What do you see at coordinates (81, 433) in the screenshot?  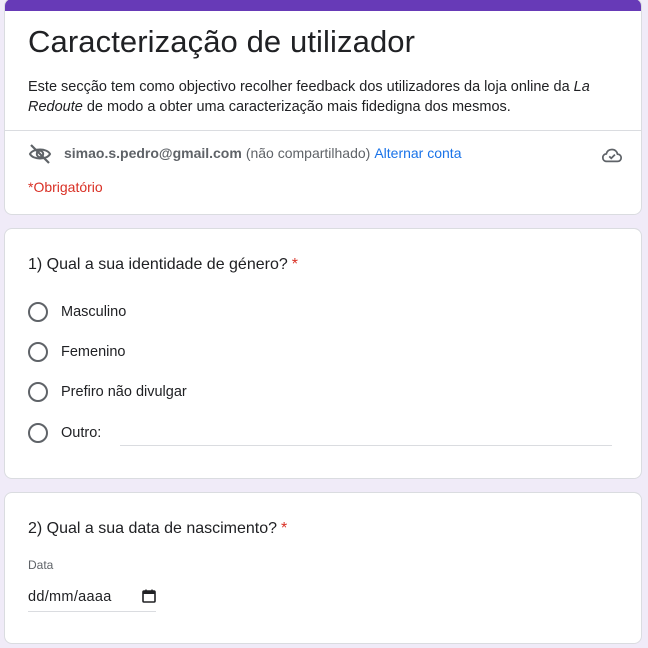 I see `option-label: Outro:` at bounding box center [81, 433].